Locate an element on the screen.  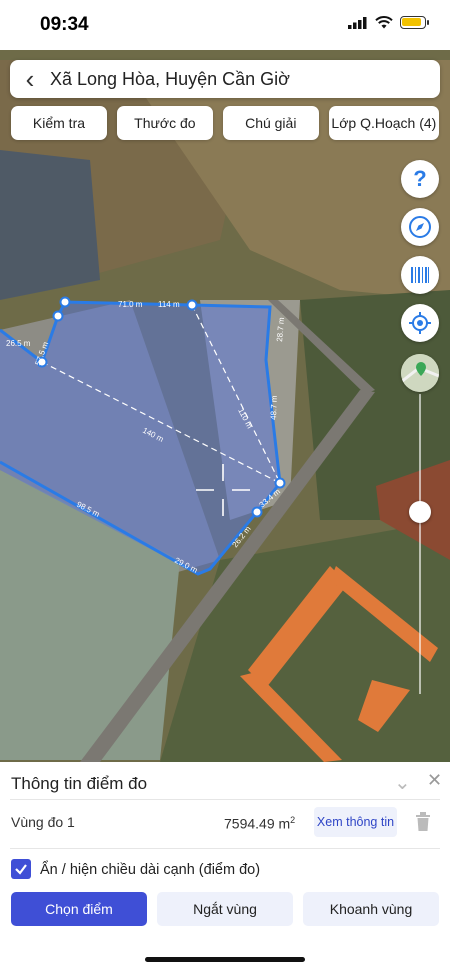
map-type-button is located at coordinates (420, 373).